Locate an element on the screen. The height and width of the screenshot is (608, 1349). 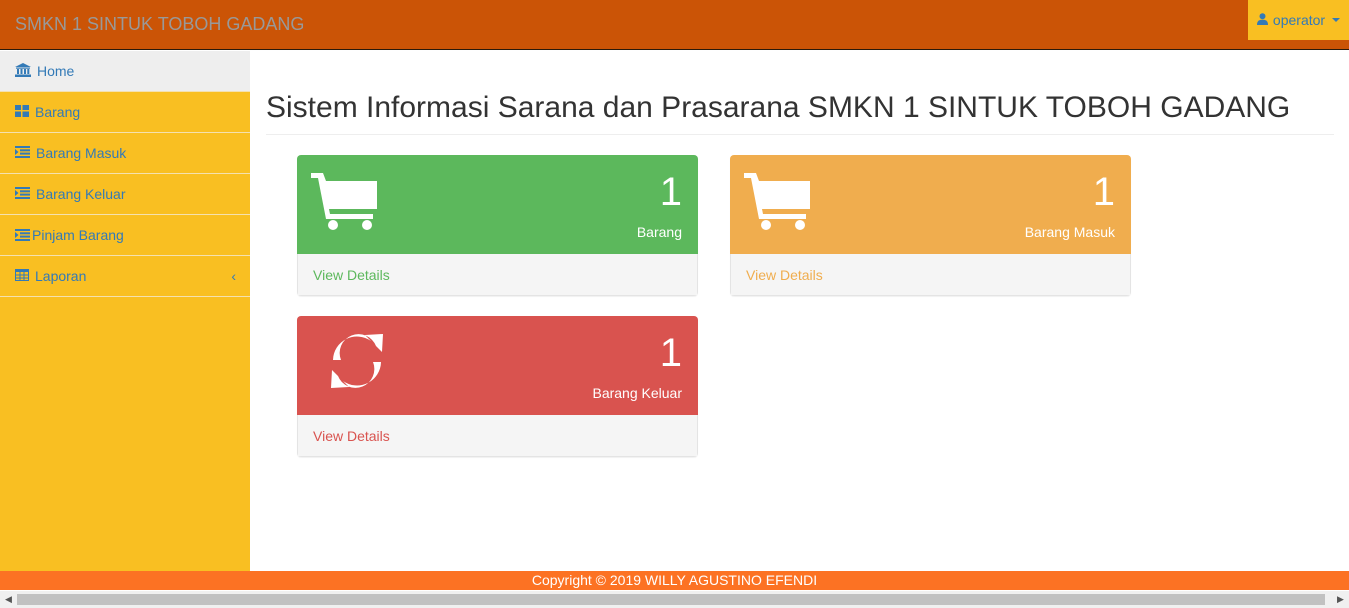
table-icon is located at coordinates (25, 276).